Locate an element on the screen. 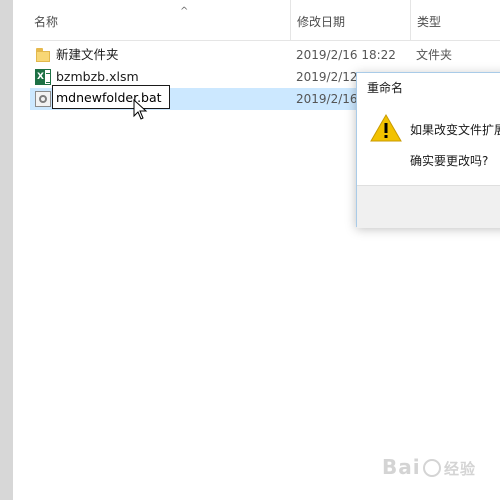  excel-icon: X is located at coordinates (43, 77).